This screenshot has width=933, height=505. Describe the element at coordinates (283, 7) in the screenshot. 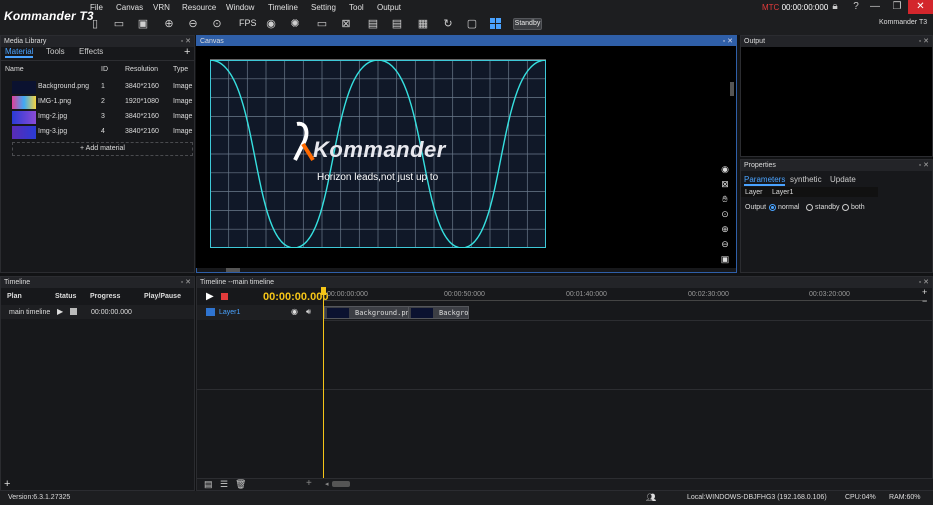

I see `menu-timeline: Timeline` at that location.